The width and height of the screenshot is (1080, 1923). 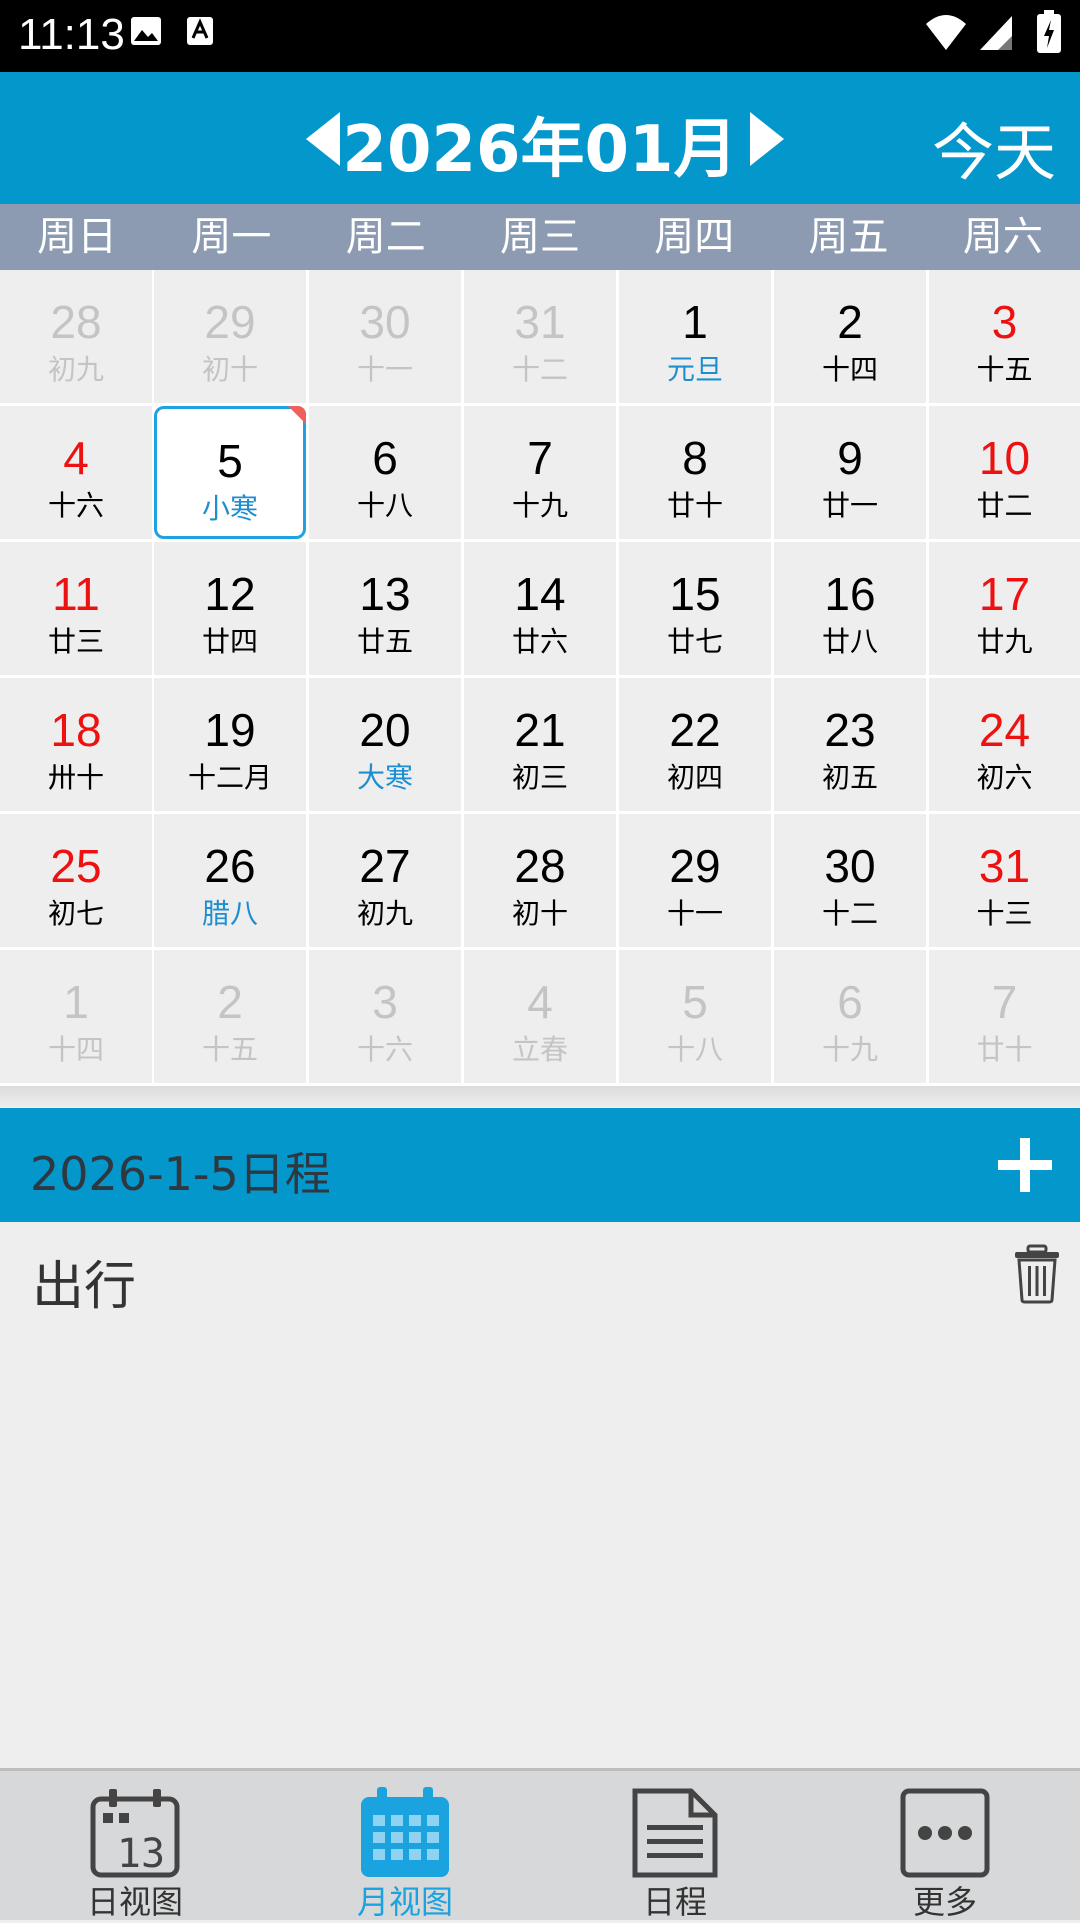 I want to click on lunar-date: 大寒, so click(x=384, y=777).